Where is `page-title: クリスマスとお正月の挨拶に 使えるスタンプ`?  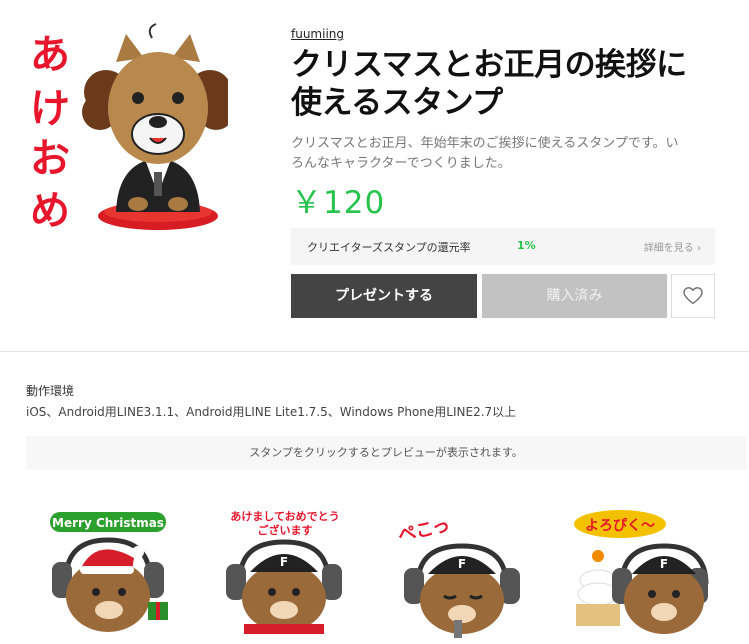 page-title: クリスマスとお正月の挨拶に 使えるスタンプ is located at coordinates (511, 84).